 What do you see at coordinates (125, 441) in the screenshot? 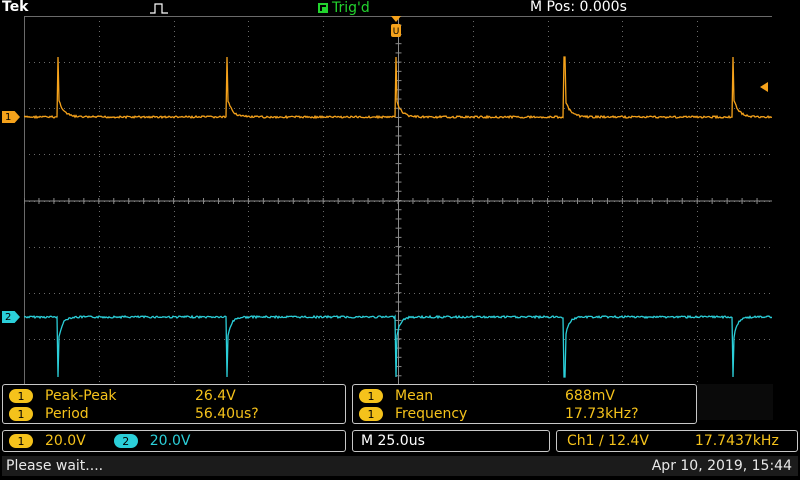
I see `ch2-badge: 2` at bounding box center [125, 441].